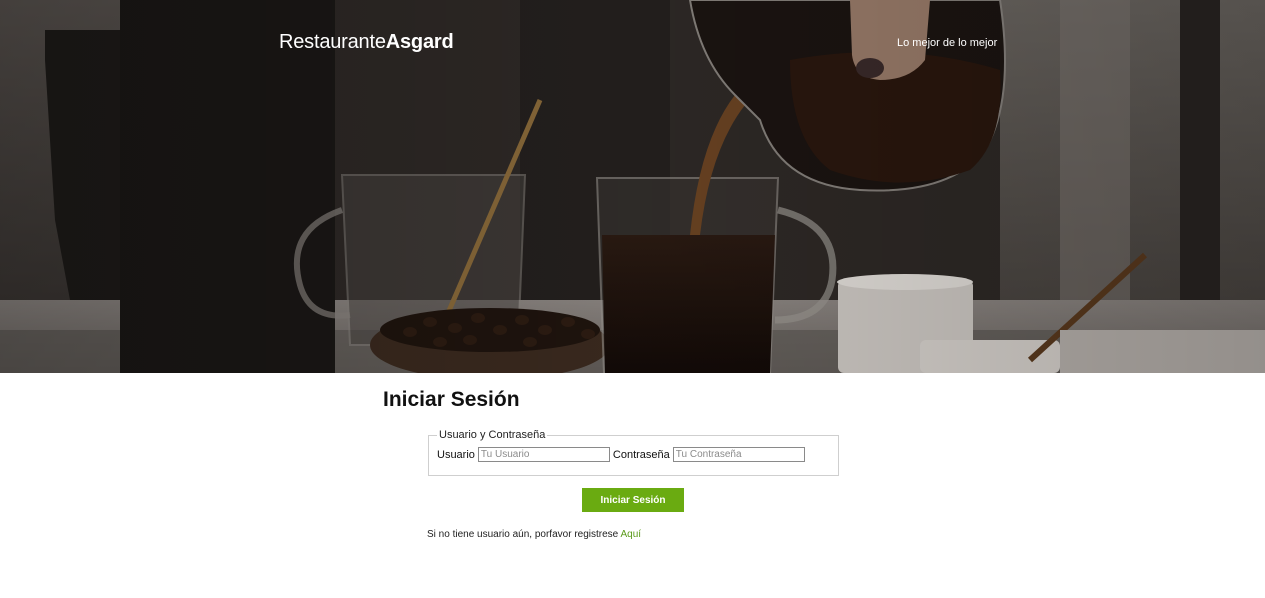  Describe the element at coordinates (332, 42) in the screenshot. I see `brand-light-text: Restaurante` at that location.